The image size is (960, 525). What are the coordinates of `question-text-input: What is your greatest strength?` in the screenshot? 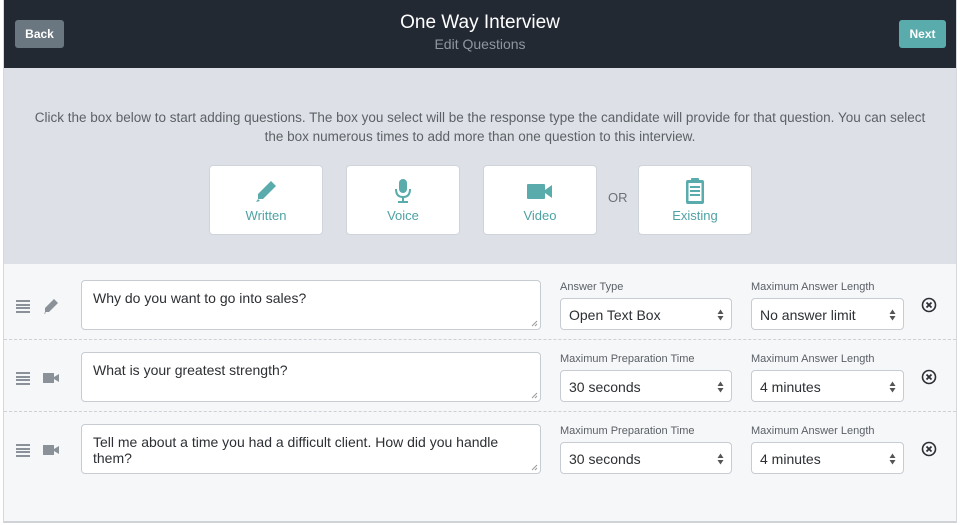 It's located at (311, 377).